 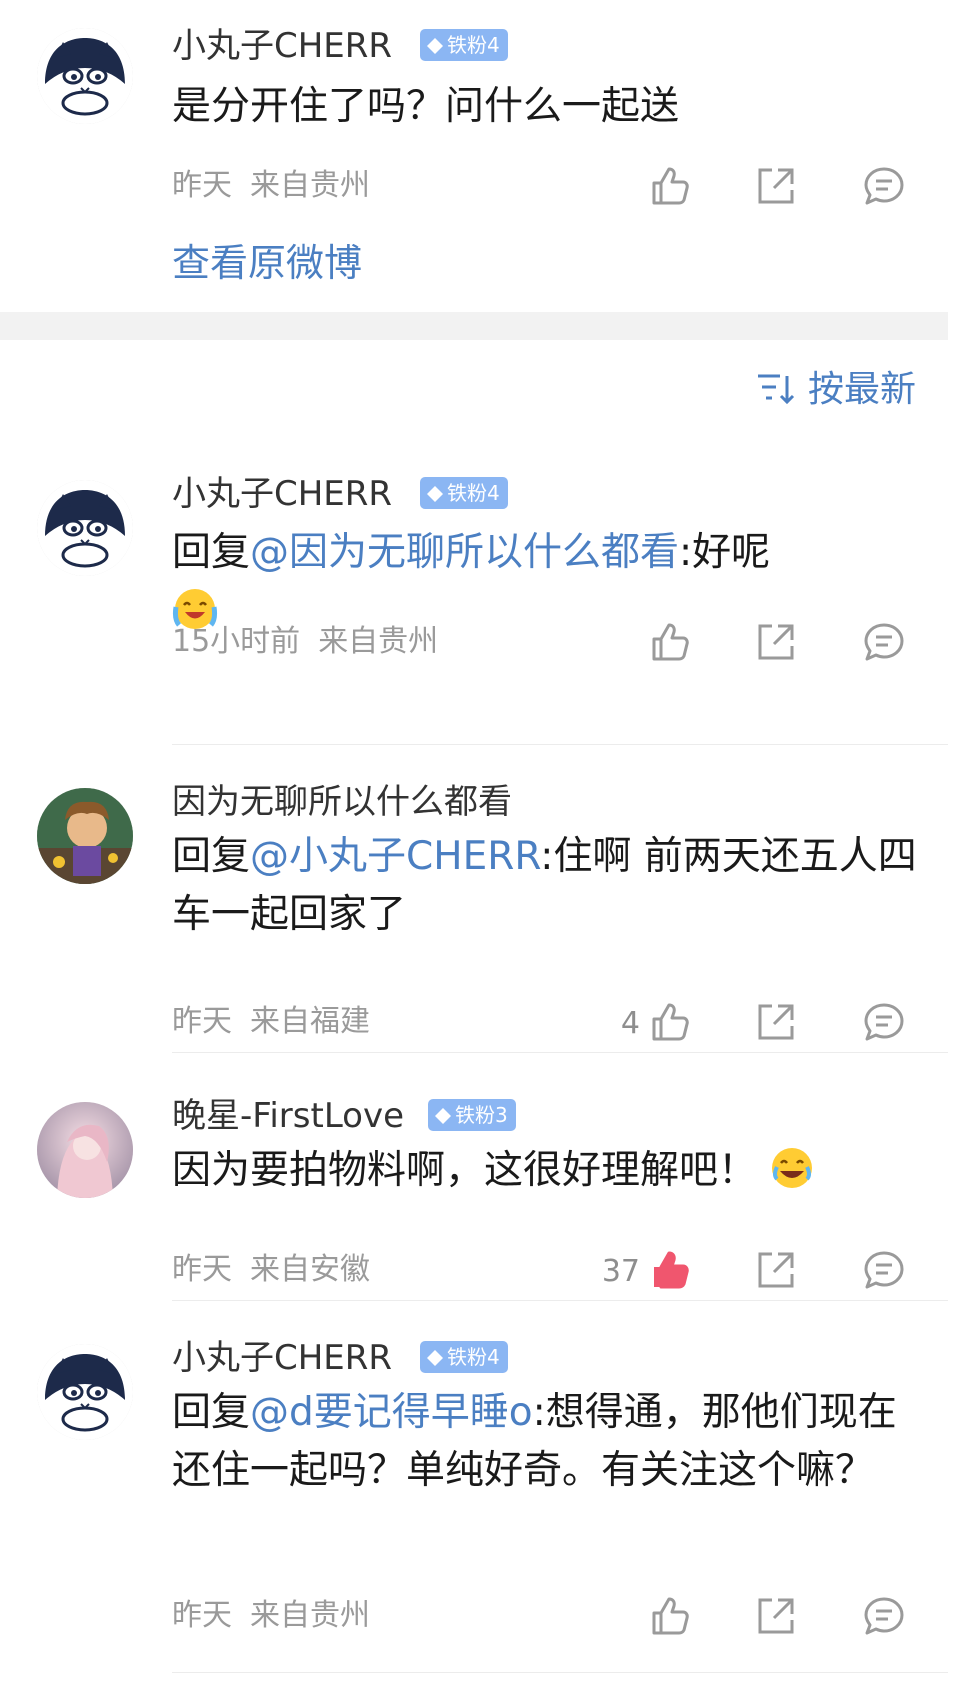 I want to click on fan-badge: 铁粉3, so click(x=472, y=1115).